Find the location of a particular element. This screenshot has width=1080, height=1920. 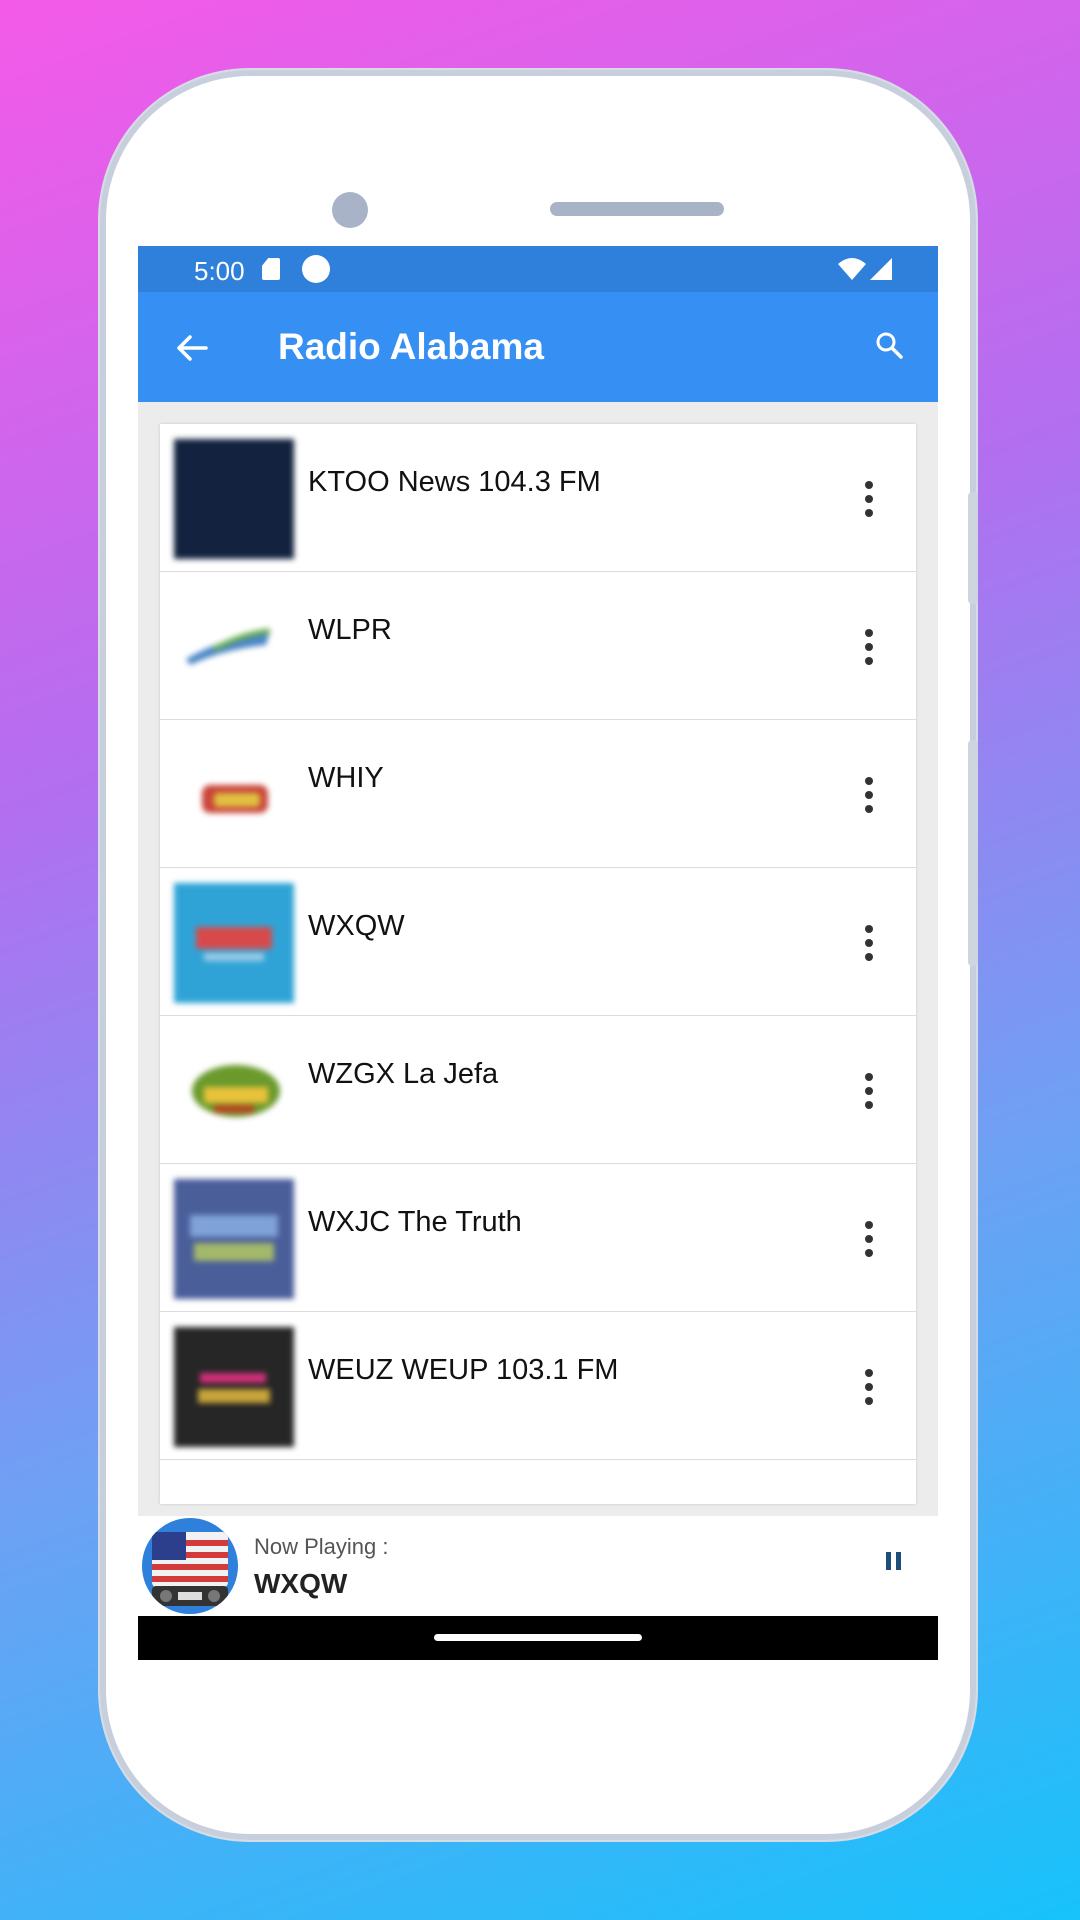

front-camera is located at coordinates (350, 210).